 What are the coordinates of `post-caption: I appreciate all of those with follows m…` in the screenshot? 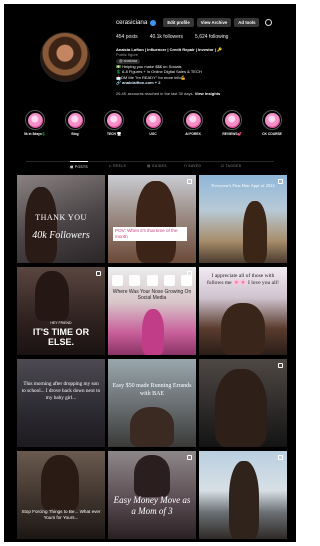 It's located at (243, 279).